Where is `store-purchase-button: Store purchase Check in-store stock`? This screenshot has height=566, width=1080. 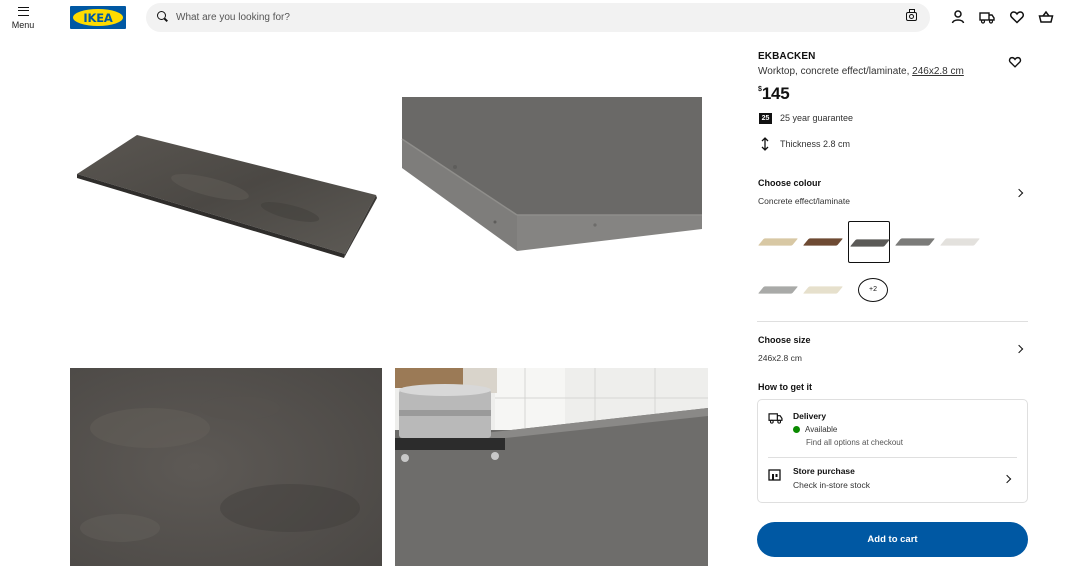 store-purchase-button: Store purchase Check in-store stock is located at coordinates (892, 480).